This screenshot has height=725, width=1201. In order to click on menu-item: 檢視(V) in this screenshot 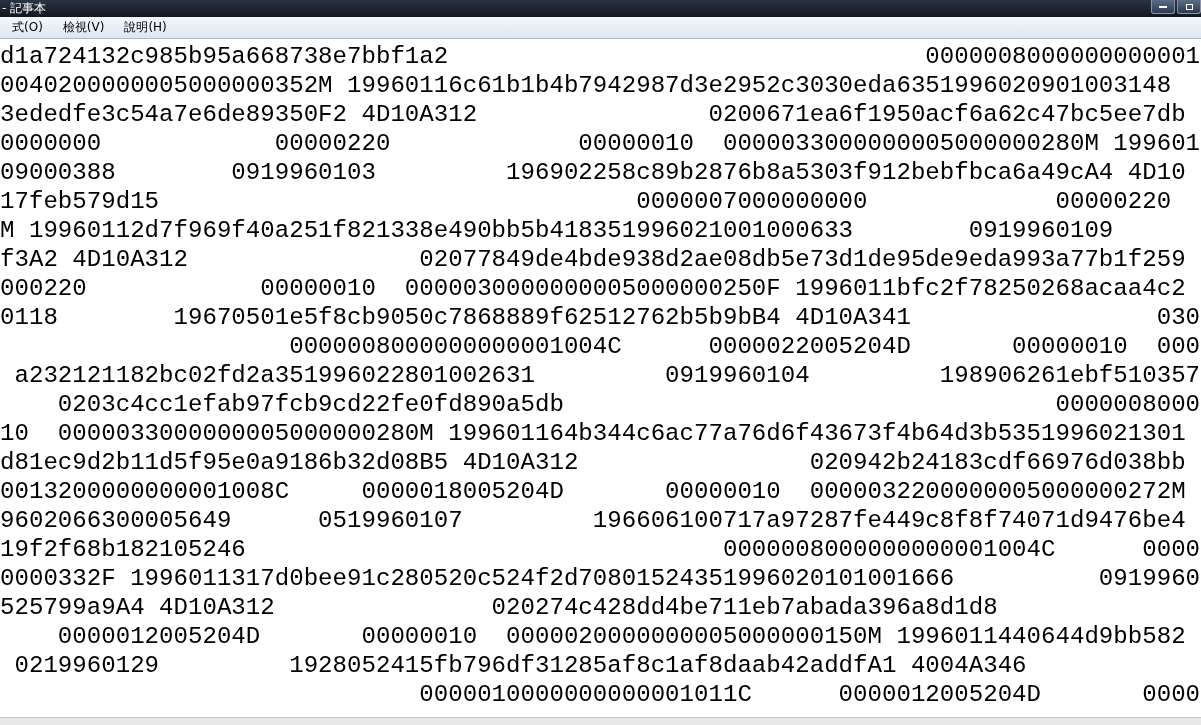, I will do `click(83, 27)`.